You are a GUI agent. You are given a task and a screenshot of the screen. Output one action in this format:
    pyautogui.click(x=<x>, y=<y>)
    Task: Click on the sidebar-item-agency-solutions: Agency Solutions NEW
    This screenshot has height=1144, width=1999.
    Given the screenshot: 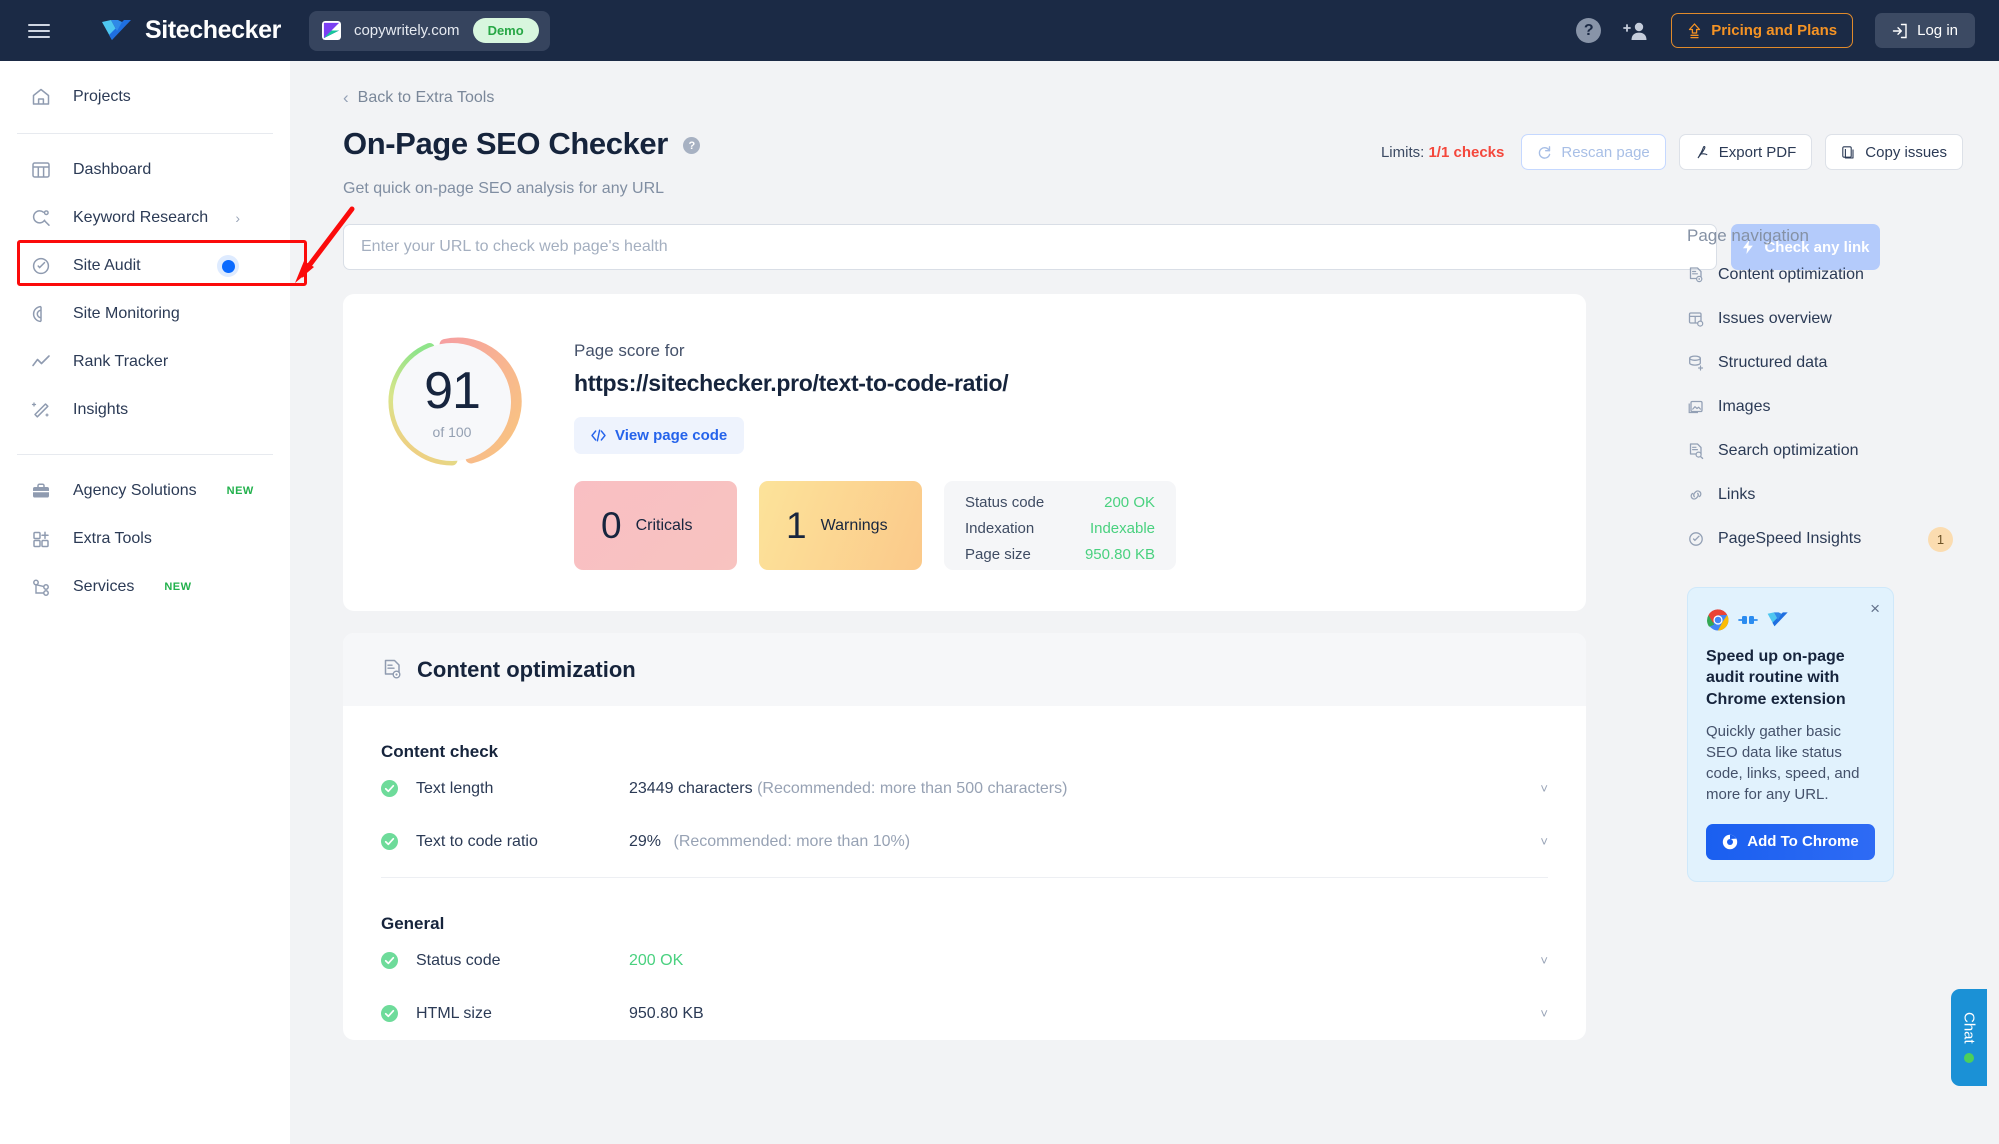 What is the action you would take?
    pyautogui.click(x=145, y=491)
    